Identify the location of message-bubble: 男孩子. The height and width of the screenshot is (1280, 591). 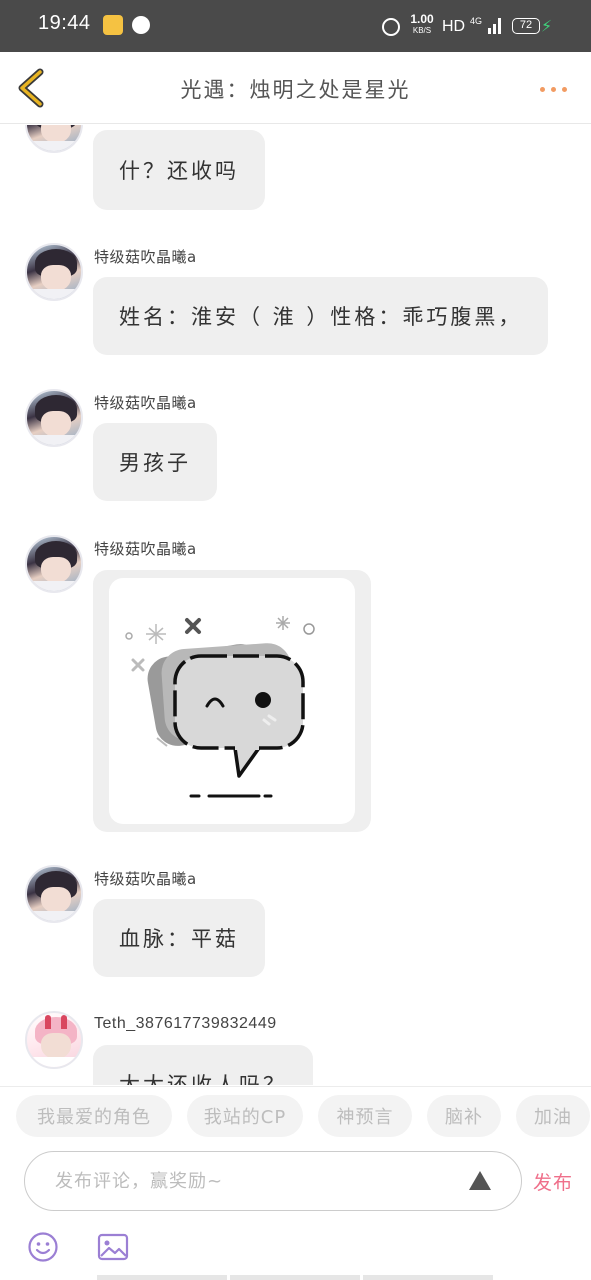
(155, 462).